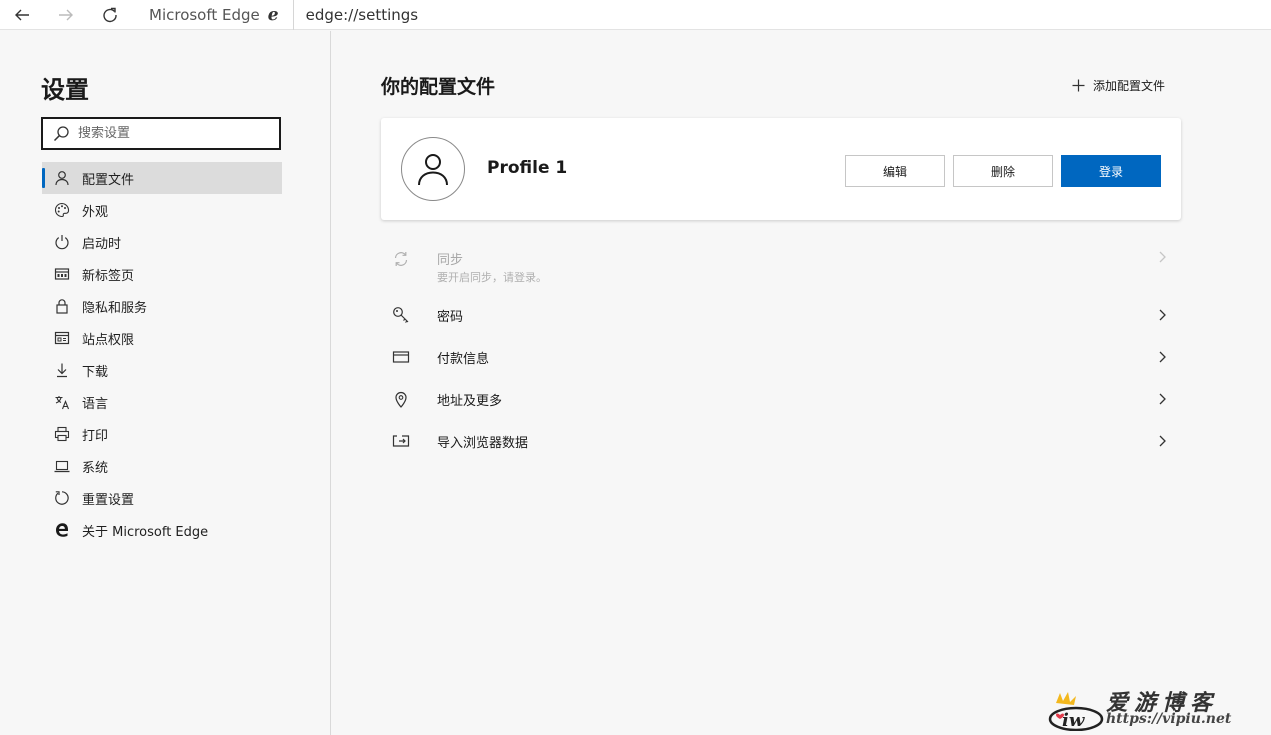 The image size is (1271, 735). What do you see at coordinates (162, 210) in the screenshot?
I see `sidebar-item-appearance: 外观` at bounding box center [162, 210].